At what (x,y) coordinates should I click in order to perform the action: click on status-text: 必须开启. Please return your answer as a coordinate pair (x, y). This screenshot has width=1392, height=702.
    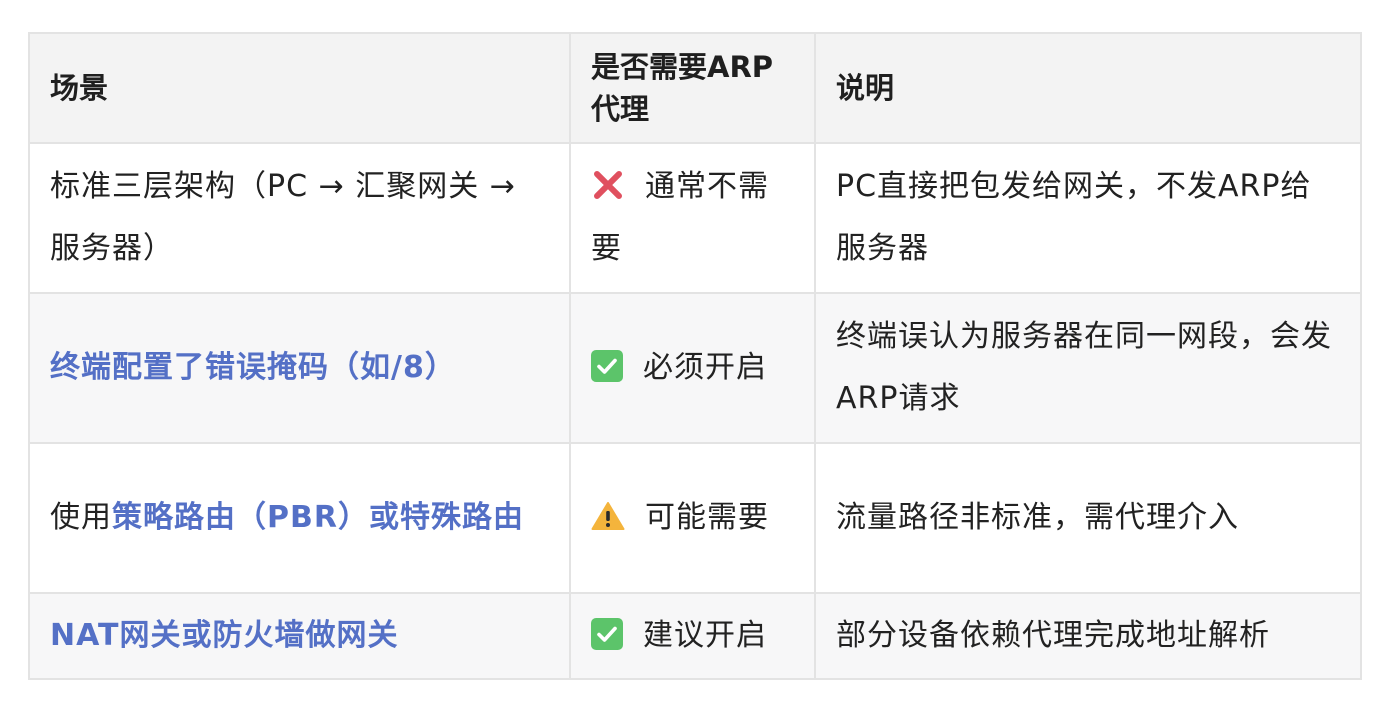
    Looking at the image, I should click on (705, 367).